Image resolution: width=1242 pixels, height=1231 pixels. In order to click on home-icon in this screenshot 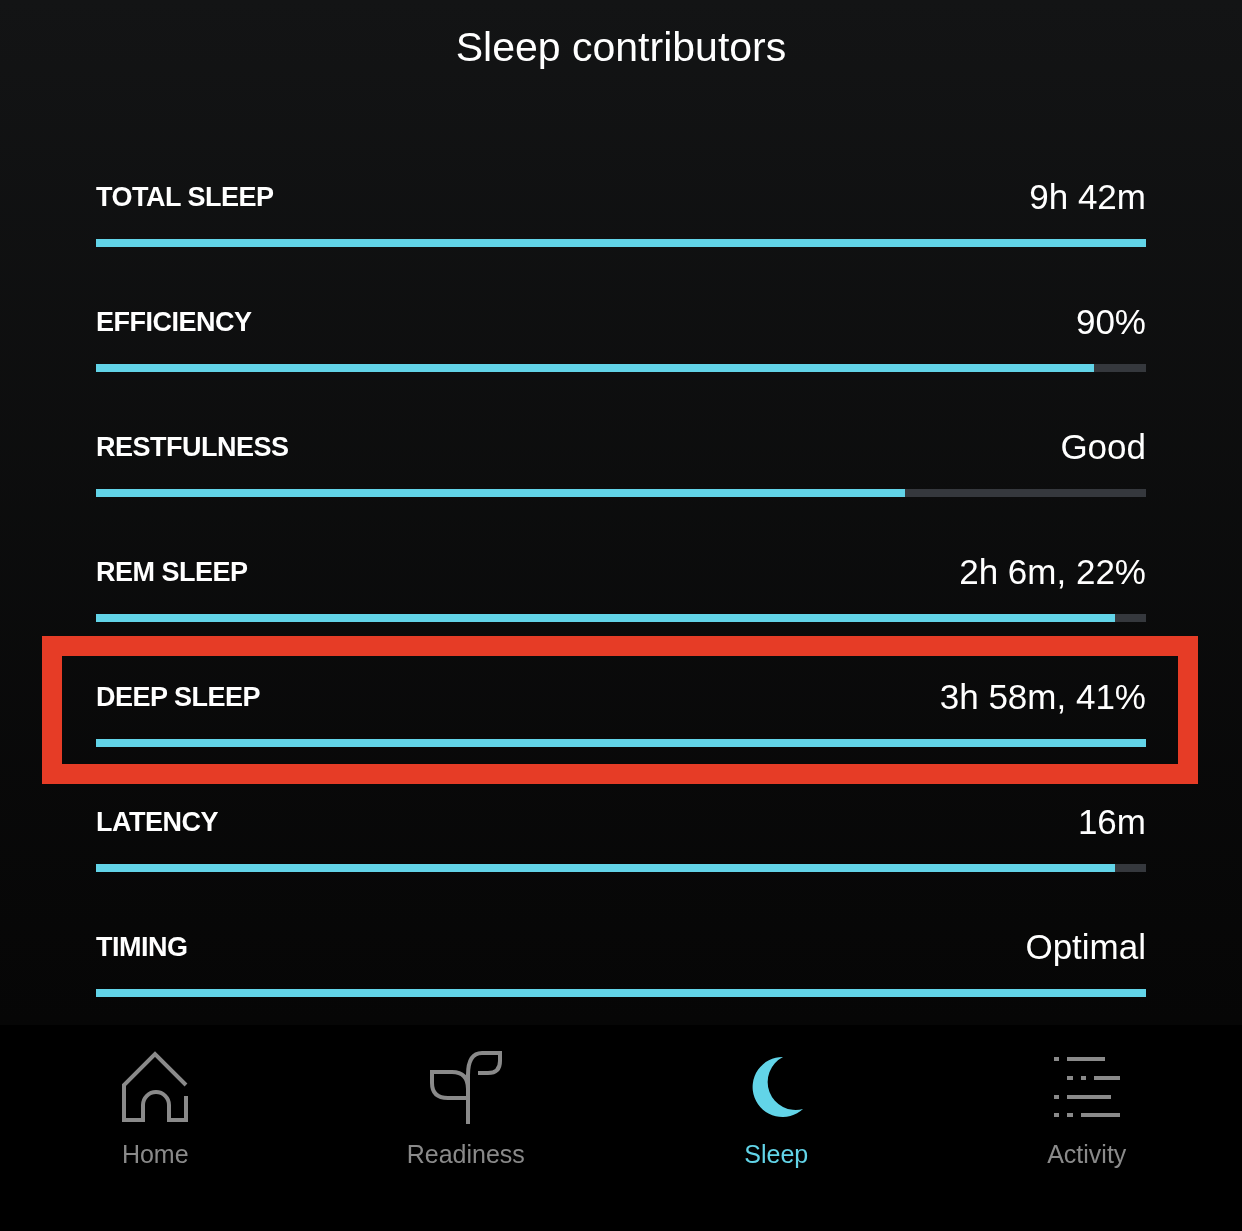, I will do `click(155, 1087)`.